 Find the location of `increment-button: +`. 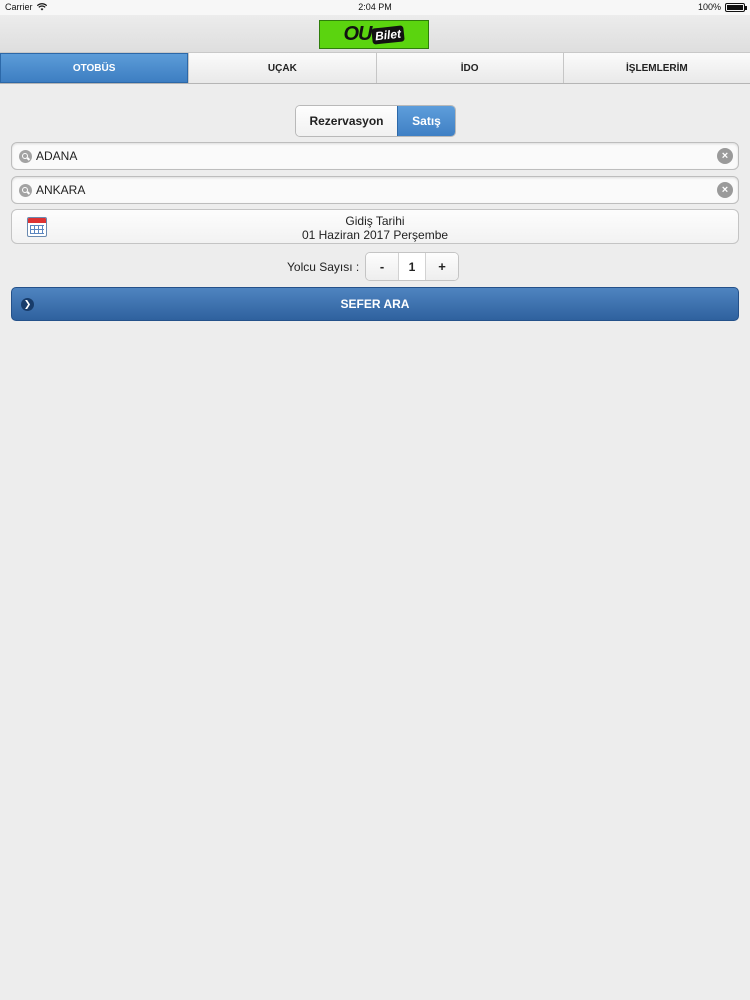

increment-button: + is located at coordinates (442, 266).